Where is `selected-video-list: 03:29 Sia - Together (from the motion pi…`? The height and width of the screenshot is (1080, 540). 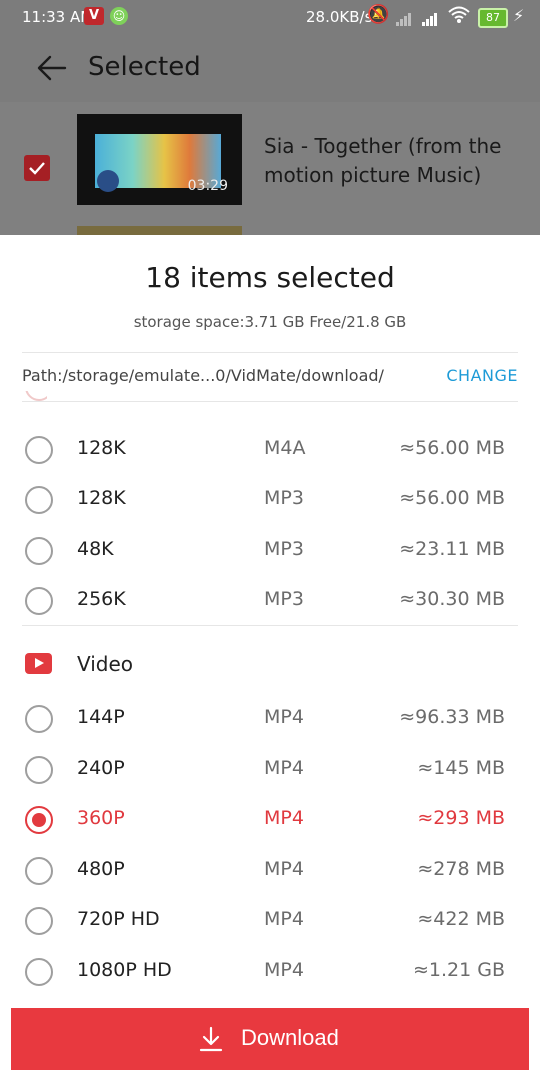
selected-video-list: 03:29 Sia - Together (from the motion pi… is located at coordinates (270, 170).